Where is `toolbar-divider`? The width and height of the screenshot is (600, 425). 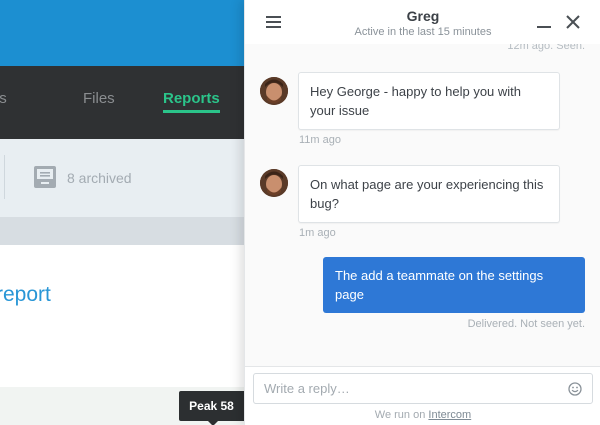
toolbar-divider is located at coordinates (4, 177).